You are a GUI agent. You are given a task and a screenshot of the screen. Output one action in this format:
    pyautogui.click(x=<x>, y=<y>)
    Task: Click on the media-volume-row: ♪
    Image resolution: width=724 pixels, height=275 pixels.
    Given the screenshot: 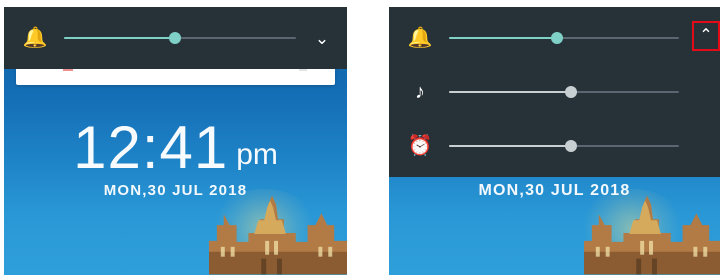 What is the action you would take?
    pyautogui.click(x=554, y=92)
    